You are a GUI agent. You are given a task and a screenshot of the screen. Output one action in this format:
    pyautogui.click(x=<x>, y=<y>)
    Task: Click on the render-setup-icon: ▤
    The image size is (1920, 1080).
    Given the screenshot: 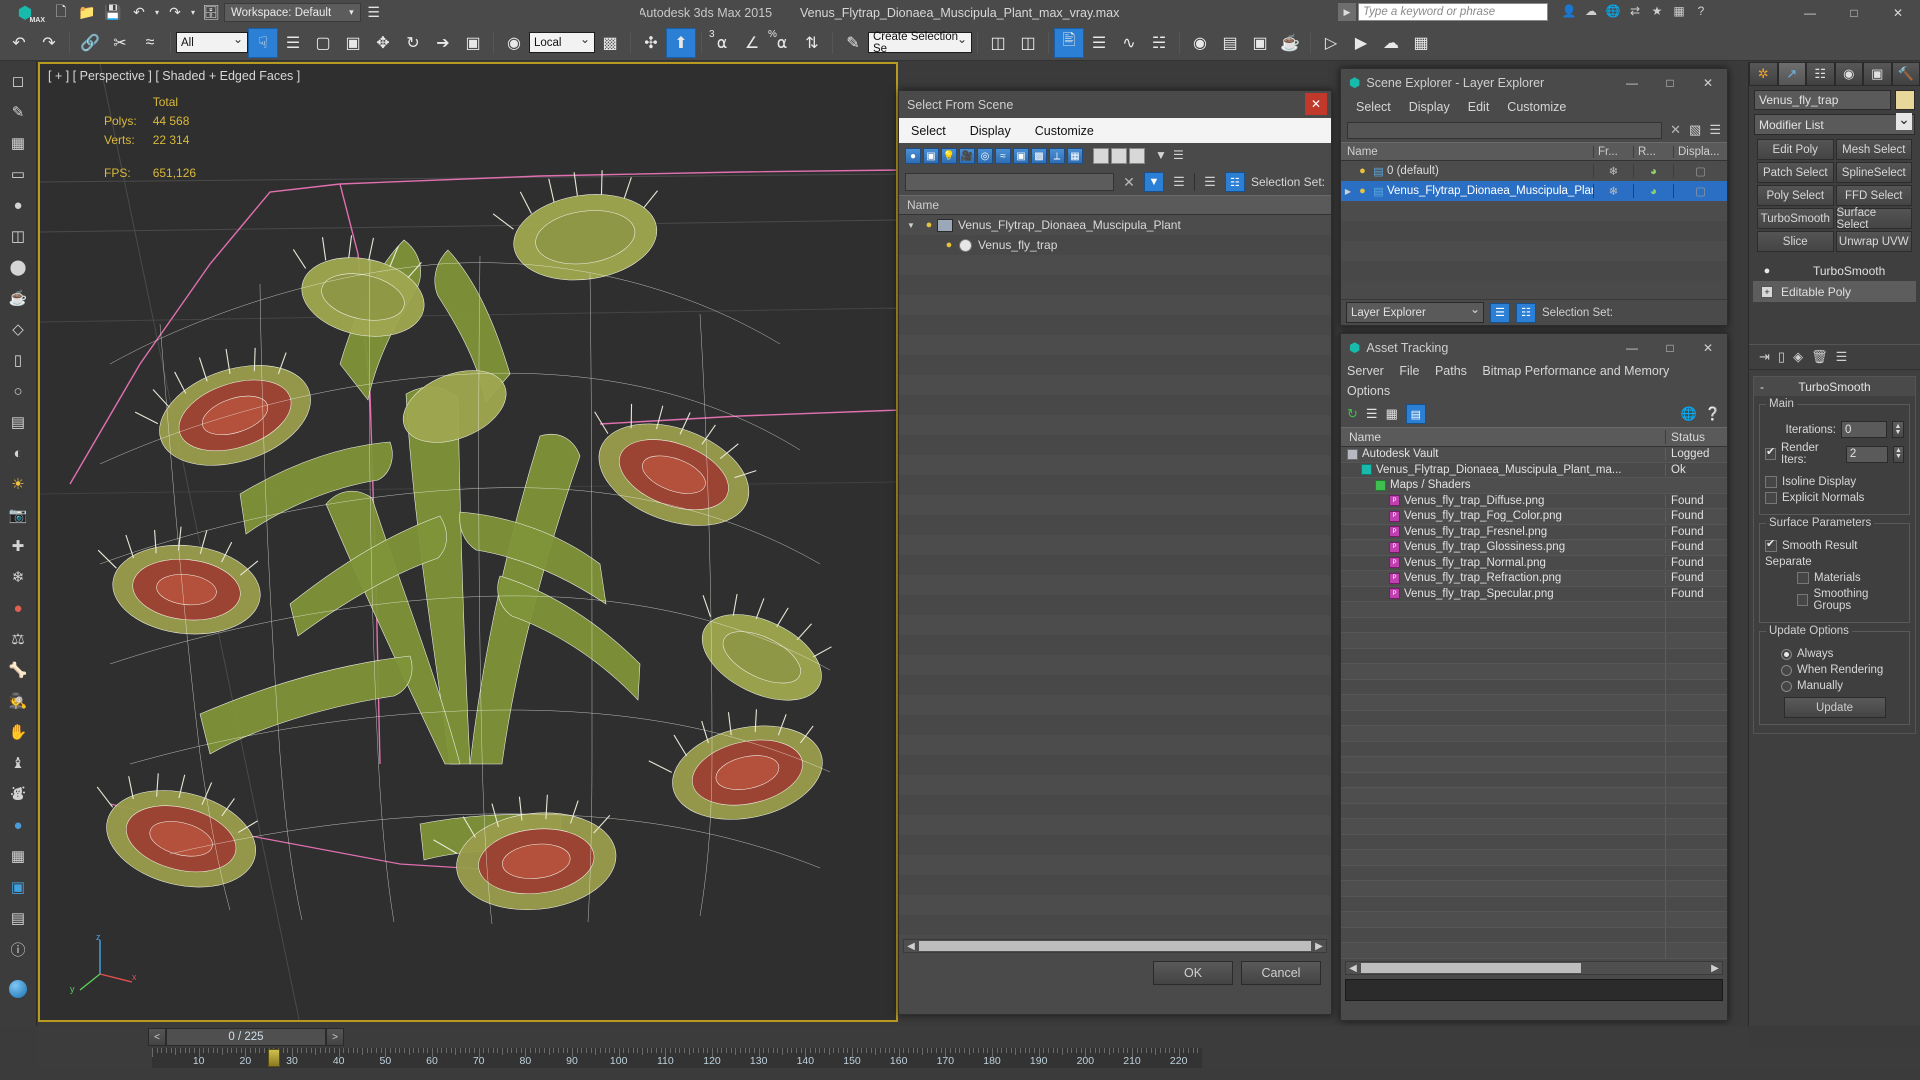 What is the action you would take?
    pyautogui.click(x=1230, y=43)
    